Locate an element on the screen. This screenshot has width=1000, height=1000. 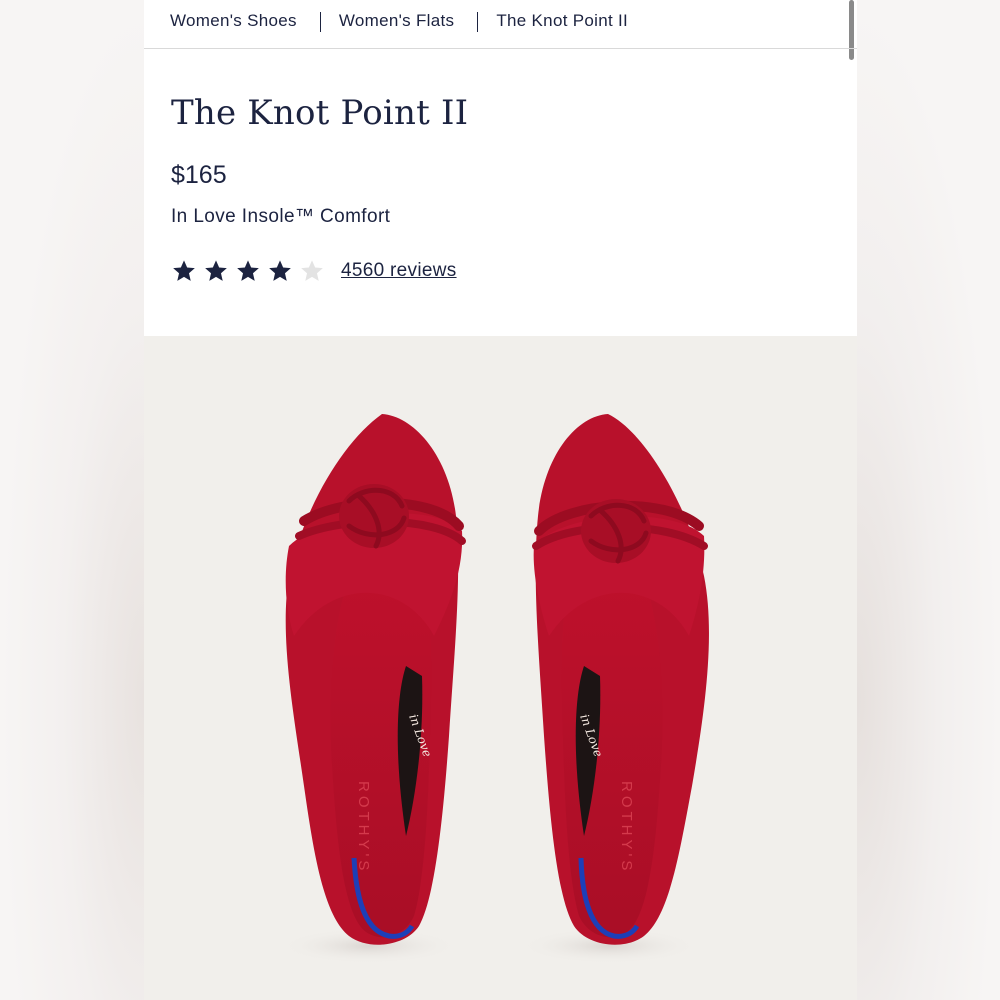
background-left is located at coordinates (72, 500).